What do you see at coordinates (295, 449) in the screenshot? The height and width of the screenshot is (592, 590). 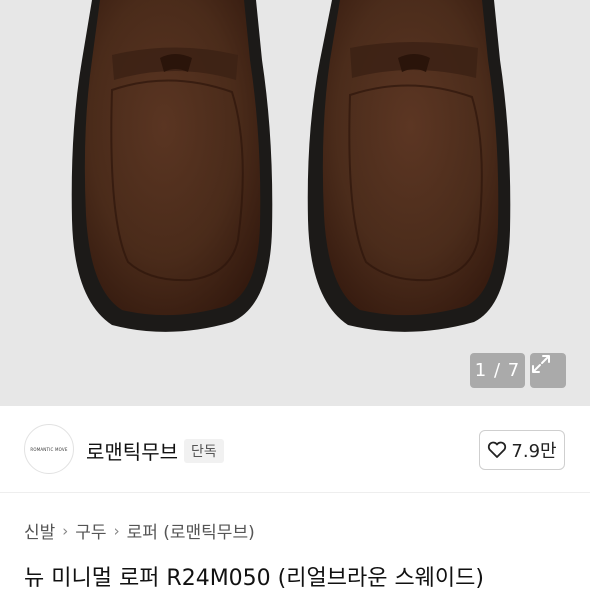 I see `shop-row: ROMANTIC MOVE 로맨틱무브 단독 7.9만` at bounding box center [295, 449].